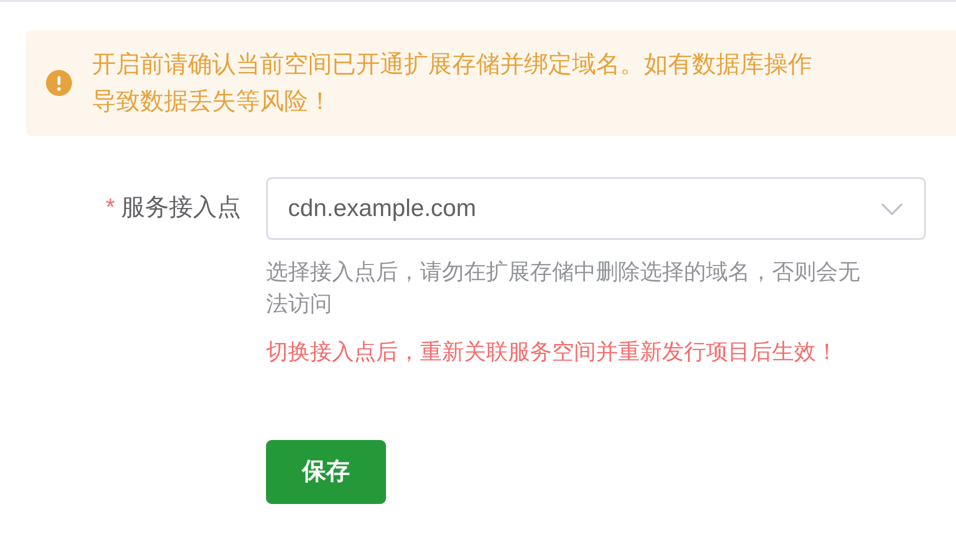 The image size is (956, 552). What do you see at coordinates (892, 209) in the screenshot?
I see `chevron-down-icon` at bounding box center [892, 209].